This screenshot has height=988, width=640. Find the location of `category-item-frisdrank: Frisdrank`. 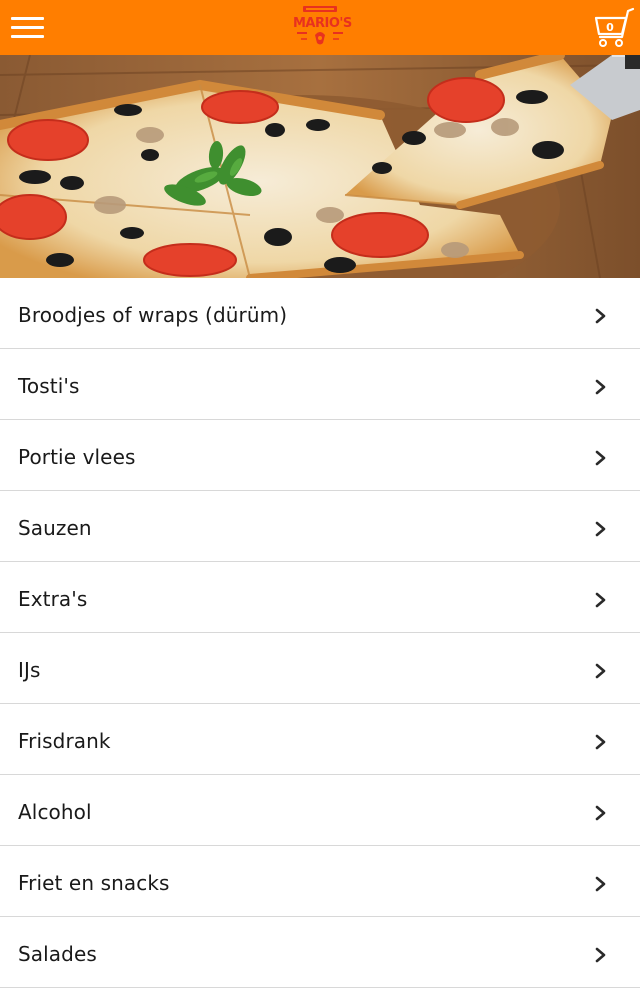

category-item-frisdrank: Frisdrank is located at coordinates (320, 739).